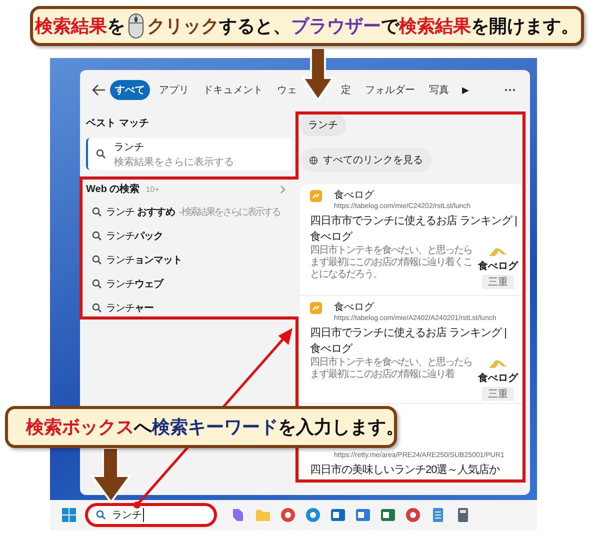  Describe the element at coordinates (313, 160) in the screenshot. I see `globe-icon` at that location.